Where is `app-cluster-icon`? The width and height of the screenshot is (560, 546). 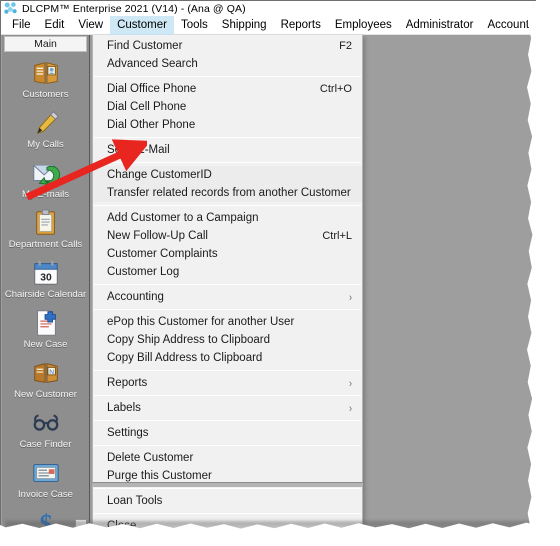 app-cluster-icon is located at coordinates (10, 8).